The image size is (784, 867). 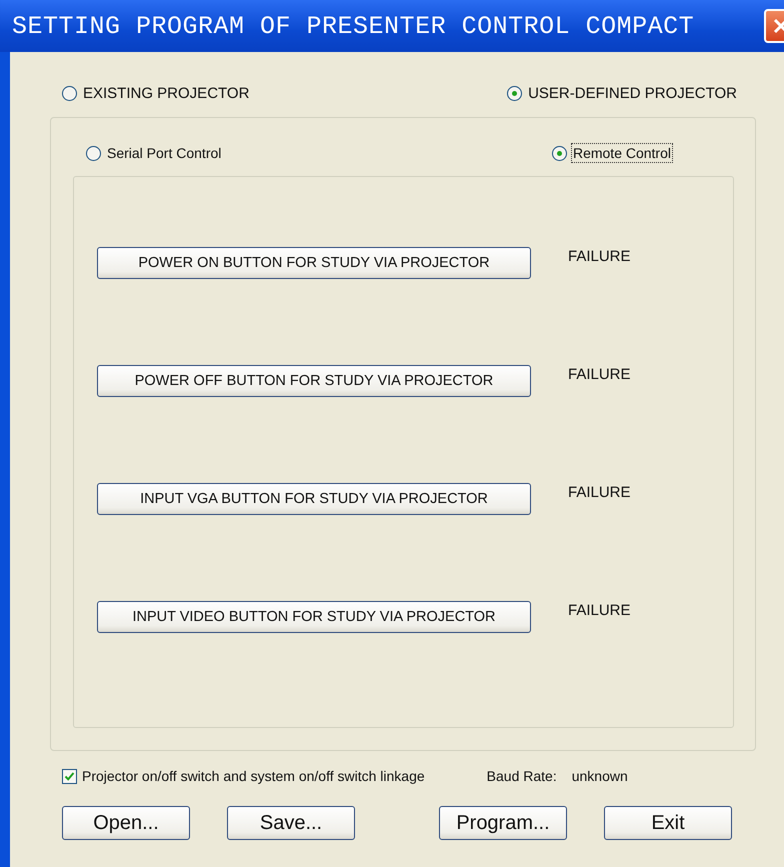 What do you see at coordinates (166, 94) in the screenshot?
I see `radio-label: EXISTING PROJECTOR` at bounding box center [166, 94].